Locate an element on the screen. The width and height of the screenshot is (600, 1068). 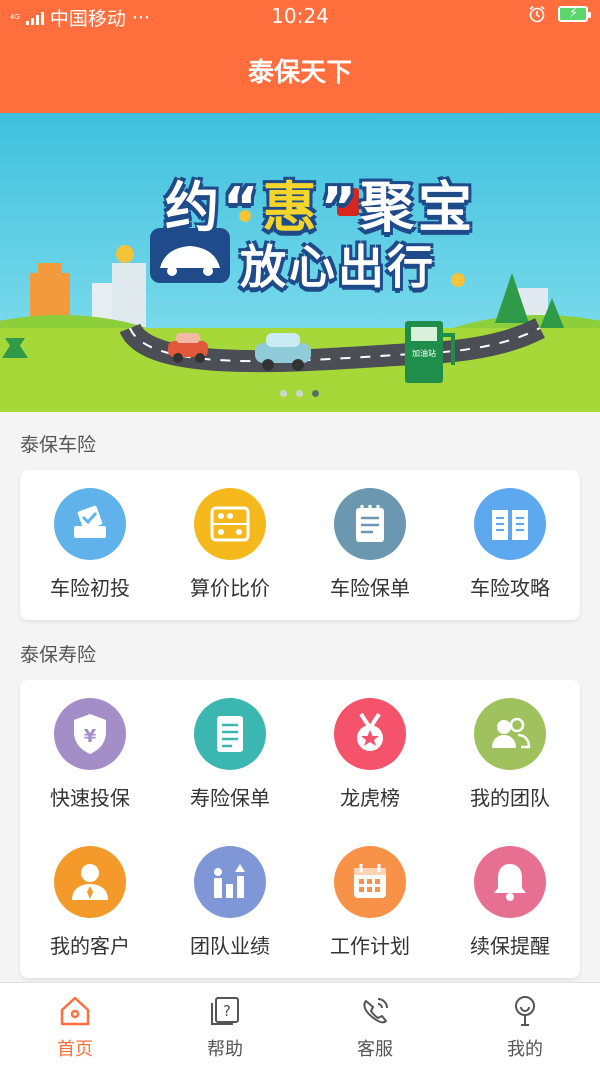
profile-icon is located at coordinates (525, 1011).